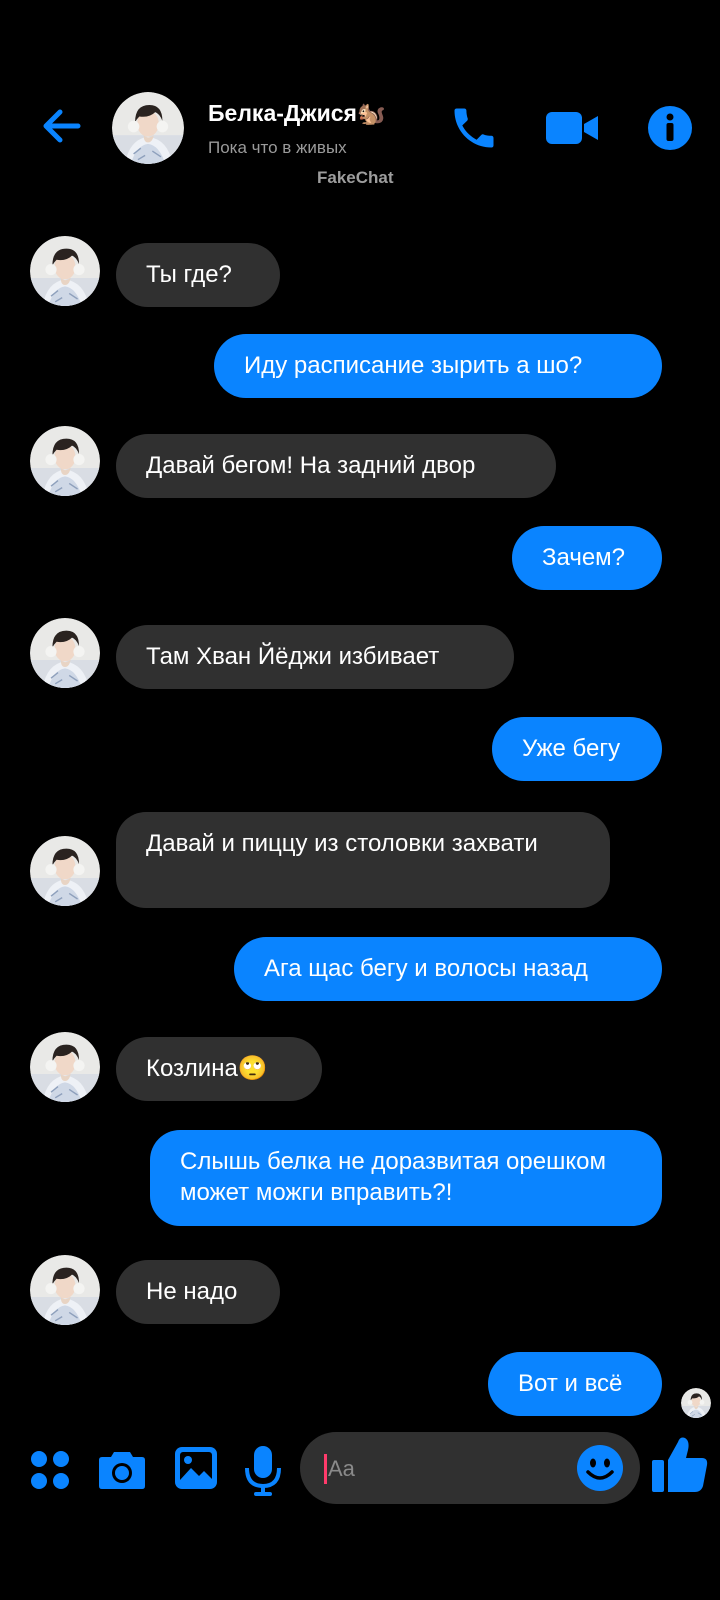 The image size is (720, 1600). What do you see at coordinates (219, 1069) in the screenshot?
I see `incoming-message: Козлина🙄` at bounding box center [219, 1069].